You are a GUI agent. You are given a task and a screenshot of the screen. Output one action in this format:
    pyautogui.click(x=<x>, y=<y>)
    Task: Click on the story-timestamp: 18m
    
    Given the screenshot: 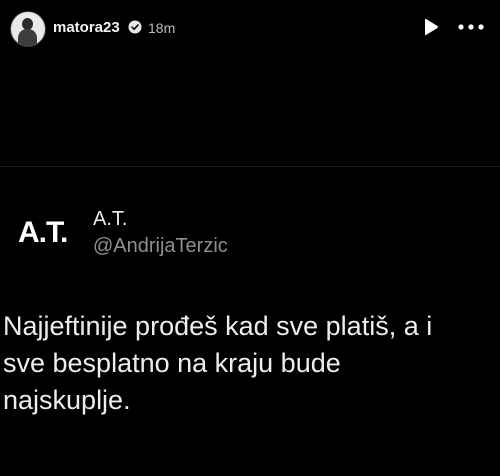 What is the action you would take?
    pyautogui.click(x=162, y=28)
    